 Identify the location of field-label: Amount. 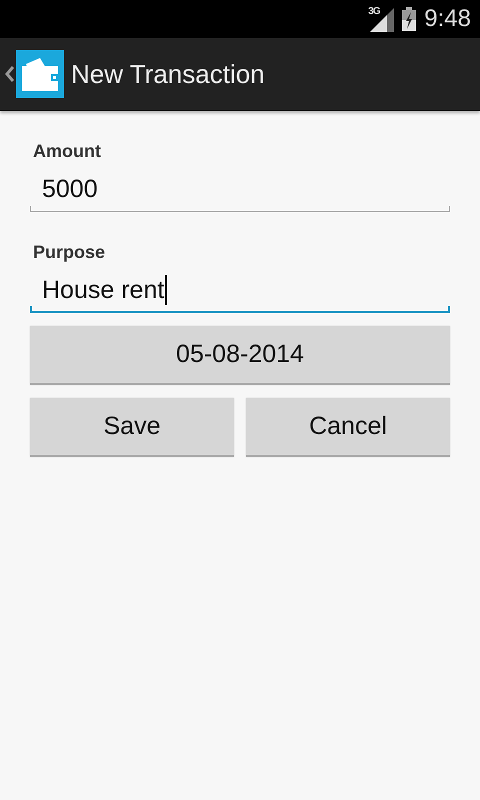
(67, 152).